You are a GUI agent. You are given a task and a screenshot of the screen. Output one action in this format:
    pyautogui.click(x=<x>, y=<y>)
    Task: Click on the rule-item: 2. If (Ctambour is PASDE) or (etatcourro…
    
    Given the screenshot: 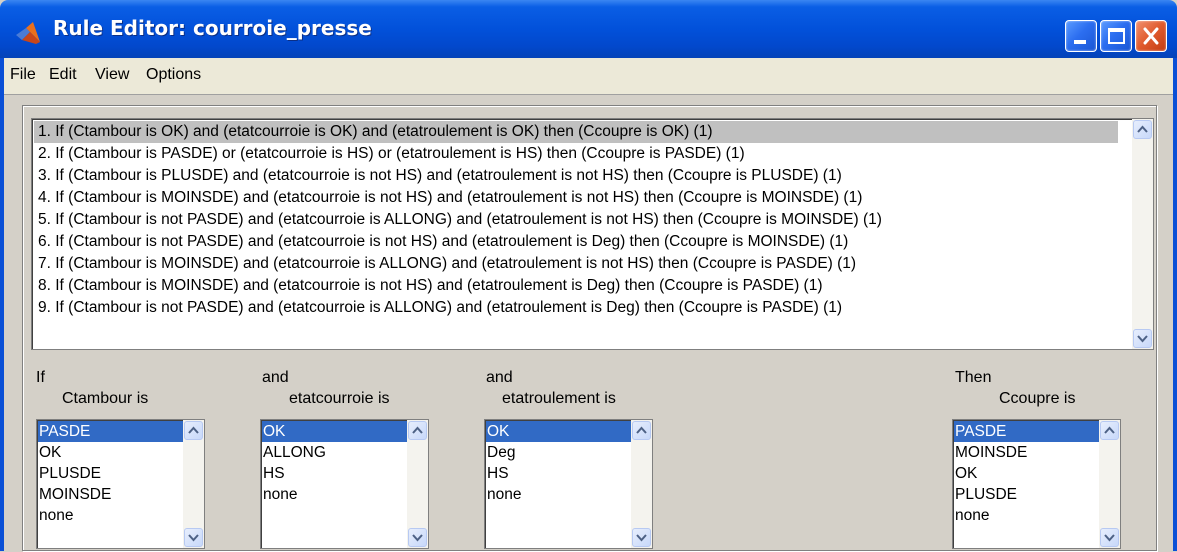 What is the action you would take?
    pyautogui.click(x=389, y=154)
    